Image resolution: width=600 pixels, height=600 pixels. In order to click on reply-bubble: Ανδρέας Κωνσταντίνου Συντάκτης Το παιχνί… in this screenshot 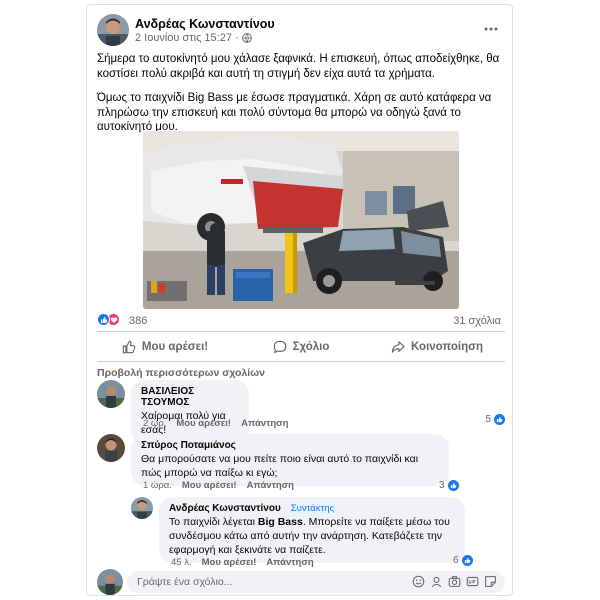, I will do `click(312, 530)`.